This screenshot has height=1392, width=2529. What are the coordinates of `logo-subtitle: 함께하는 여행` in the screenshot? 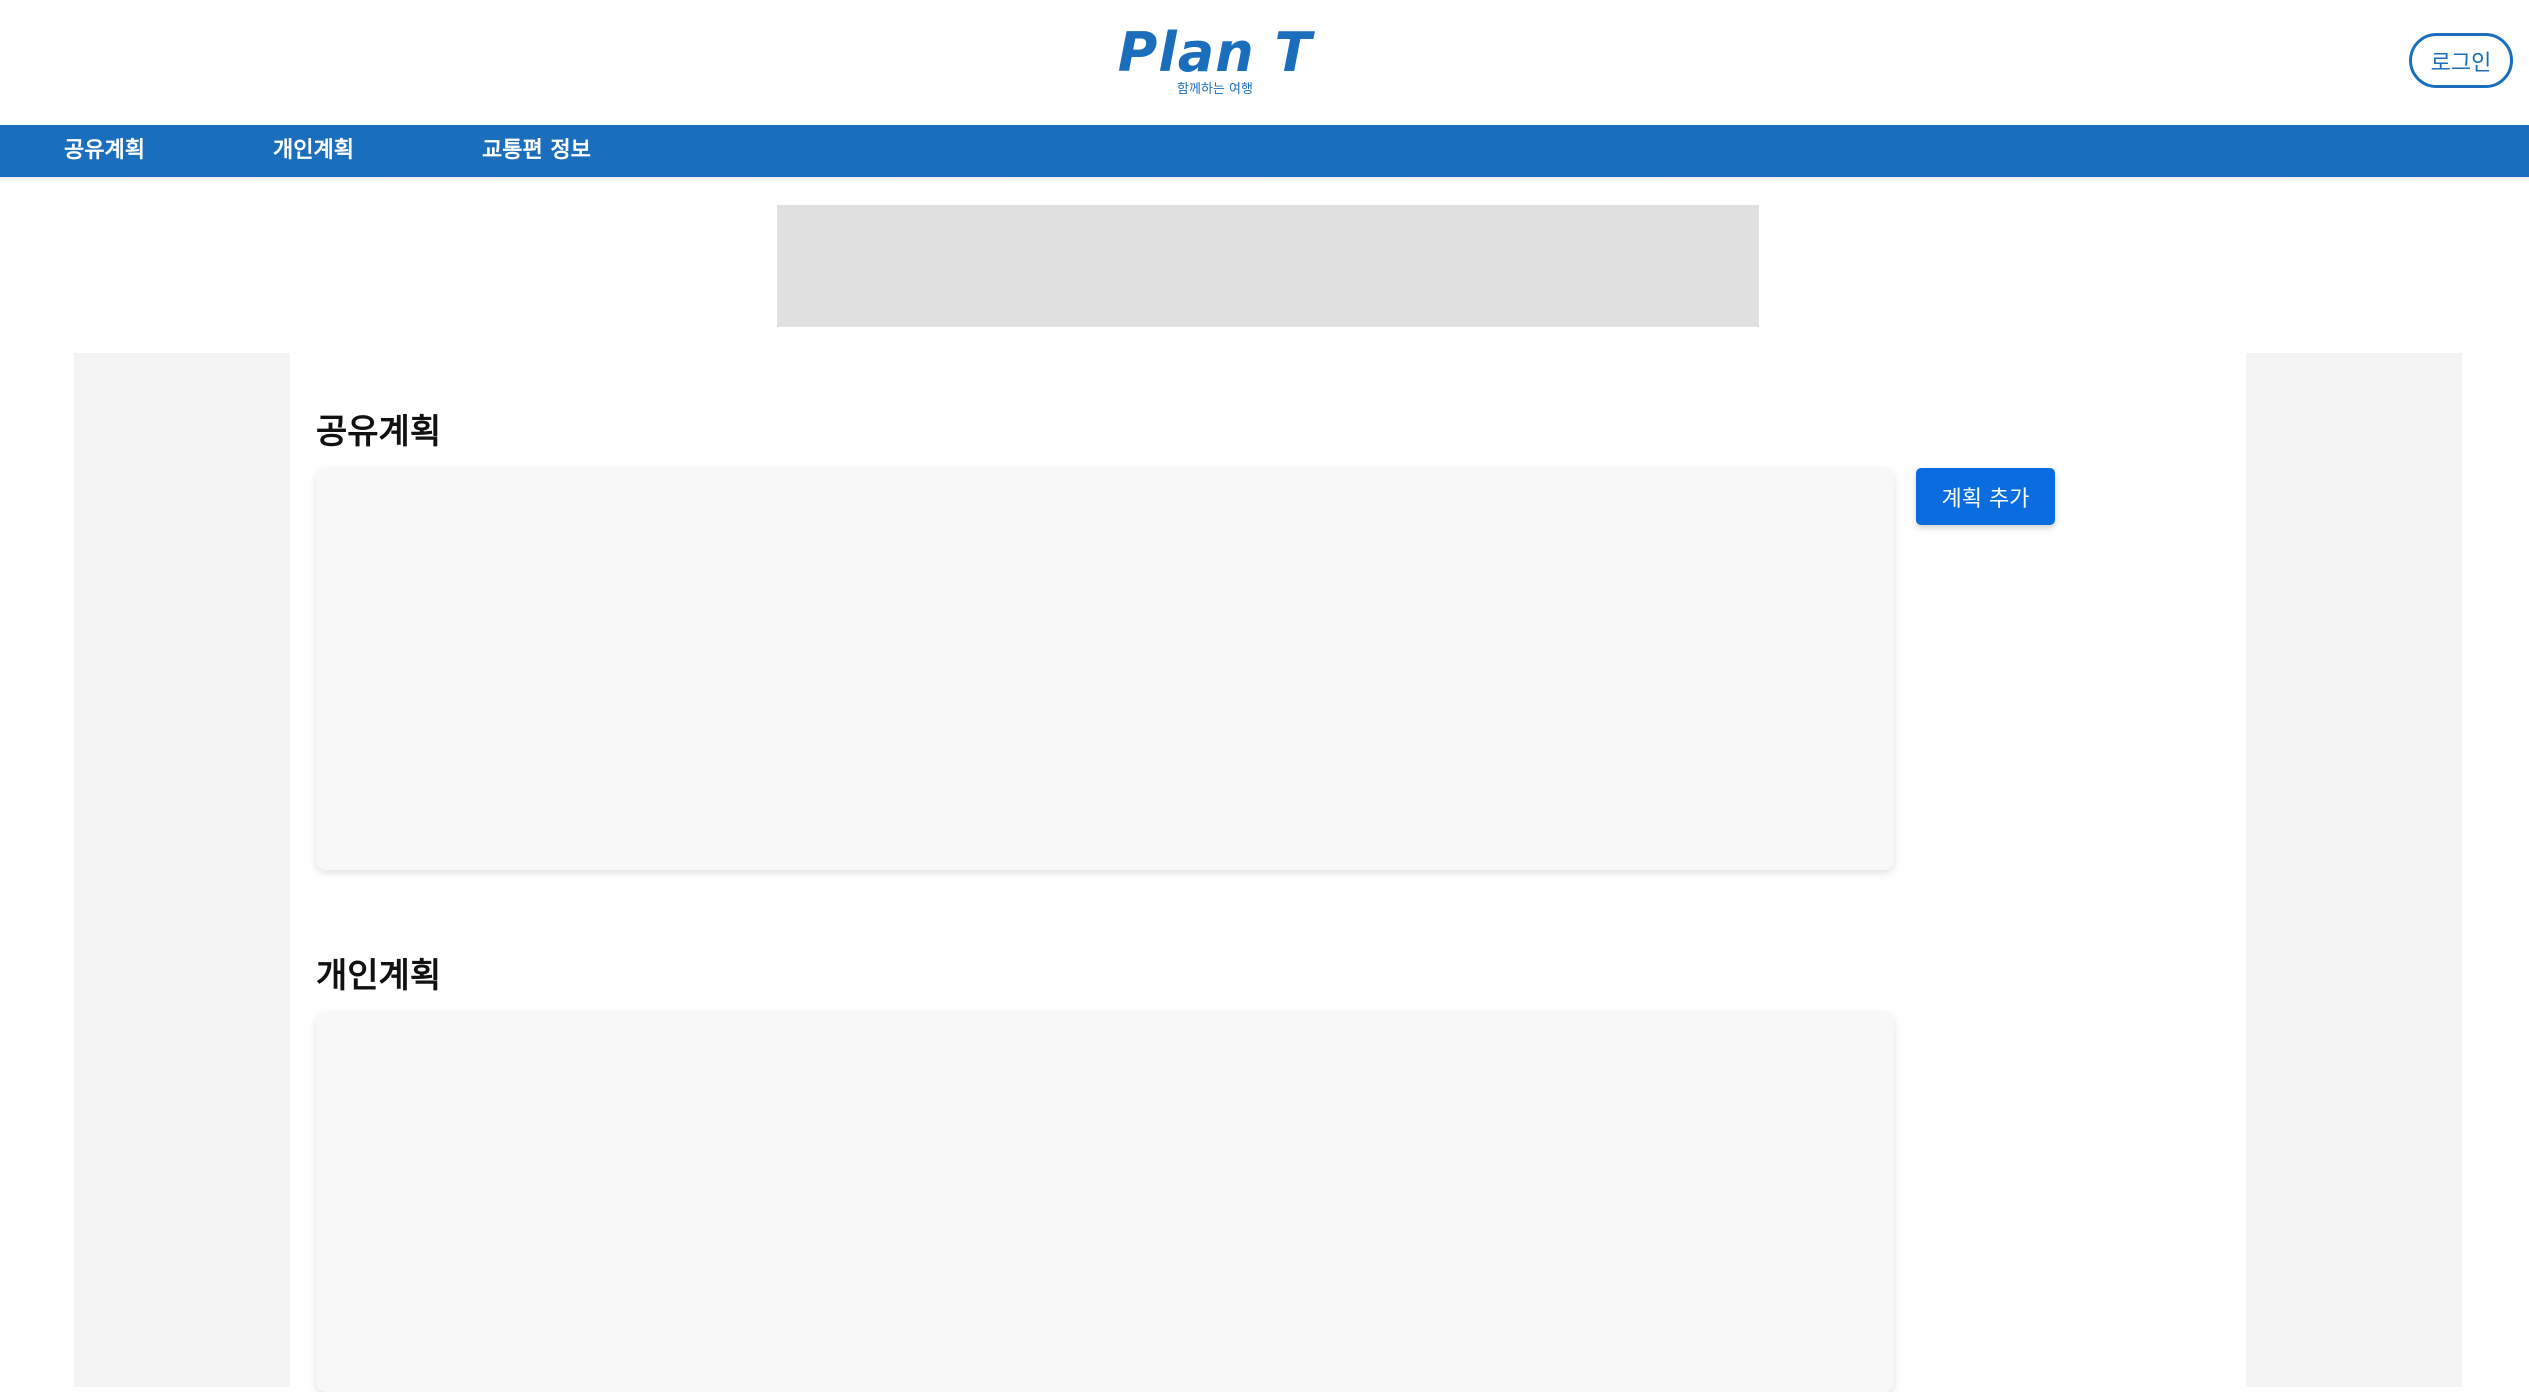 It's located at (1215, 89).